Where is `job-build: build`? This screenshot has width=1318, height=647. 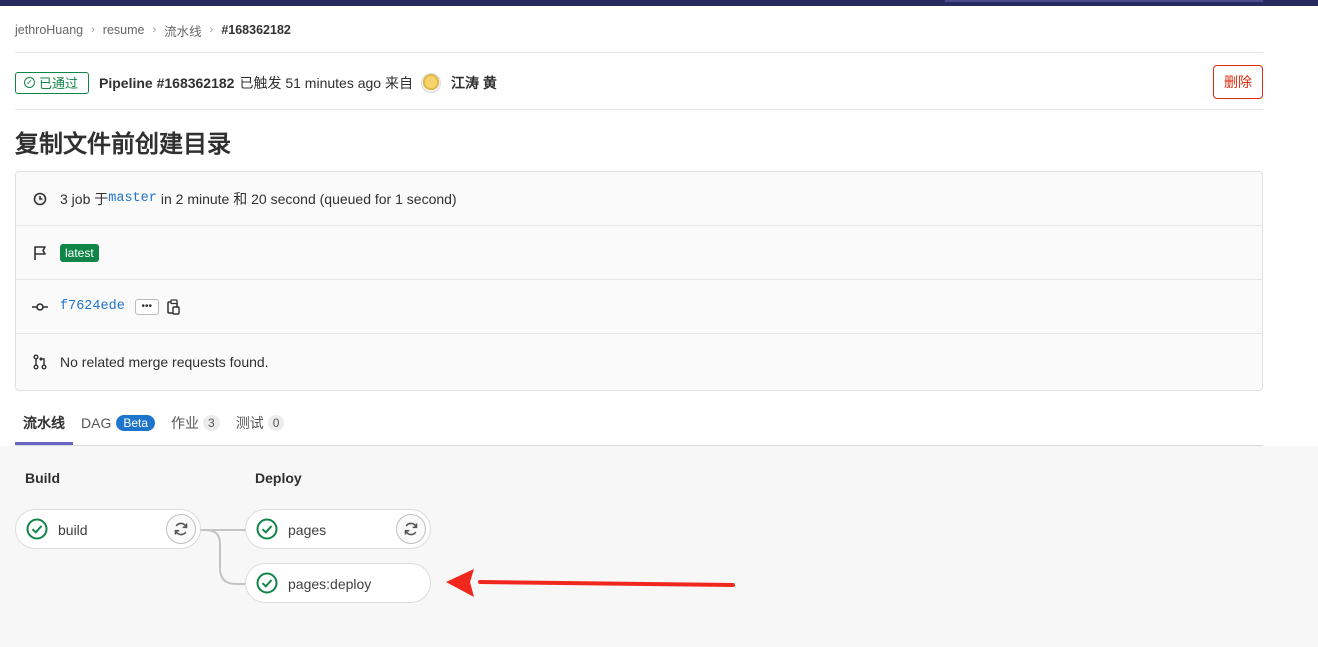
job-build: build is located at coordinates (108, 529).